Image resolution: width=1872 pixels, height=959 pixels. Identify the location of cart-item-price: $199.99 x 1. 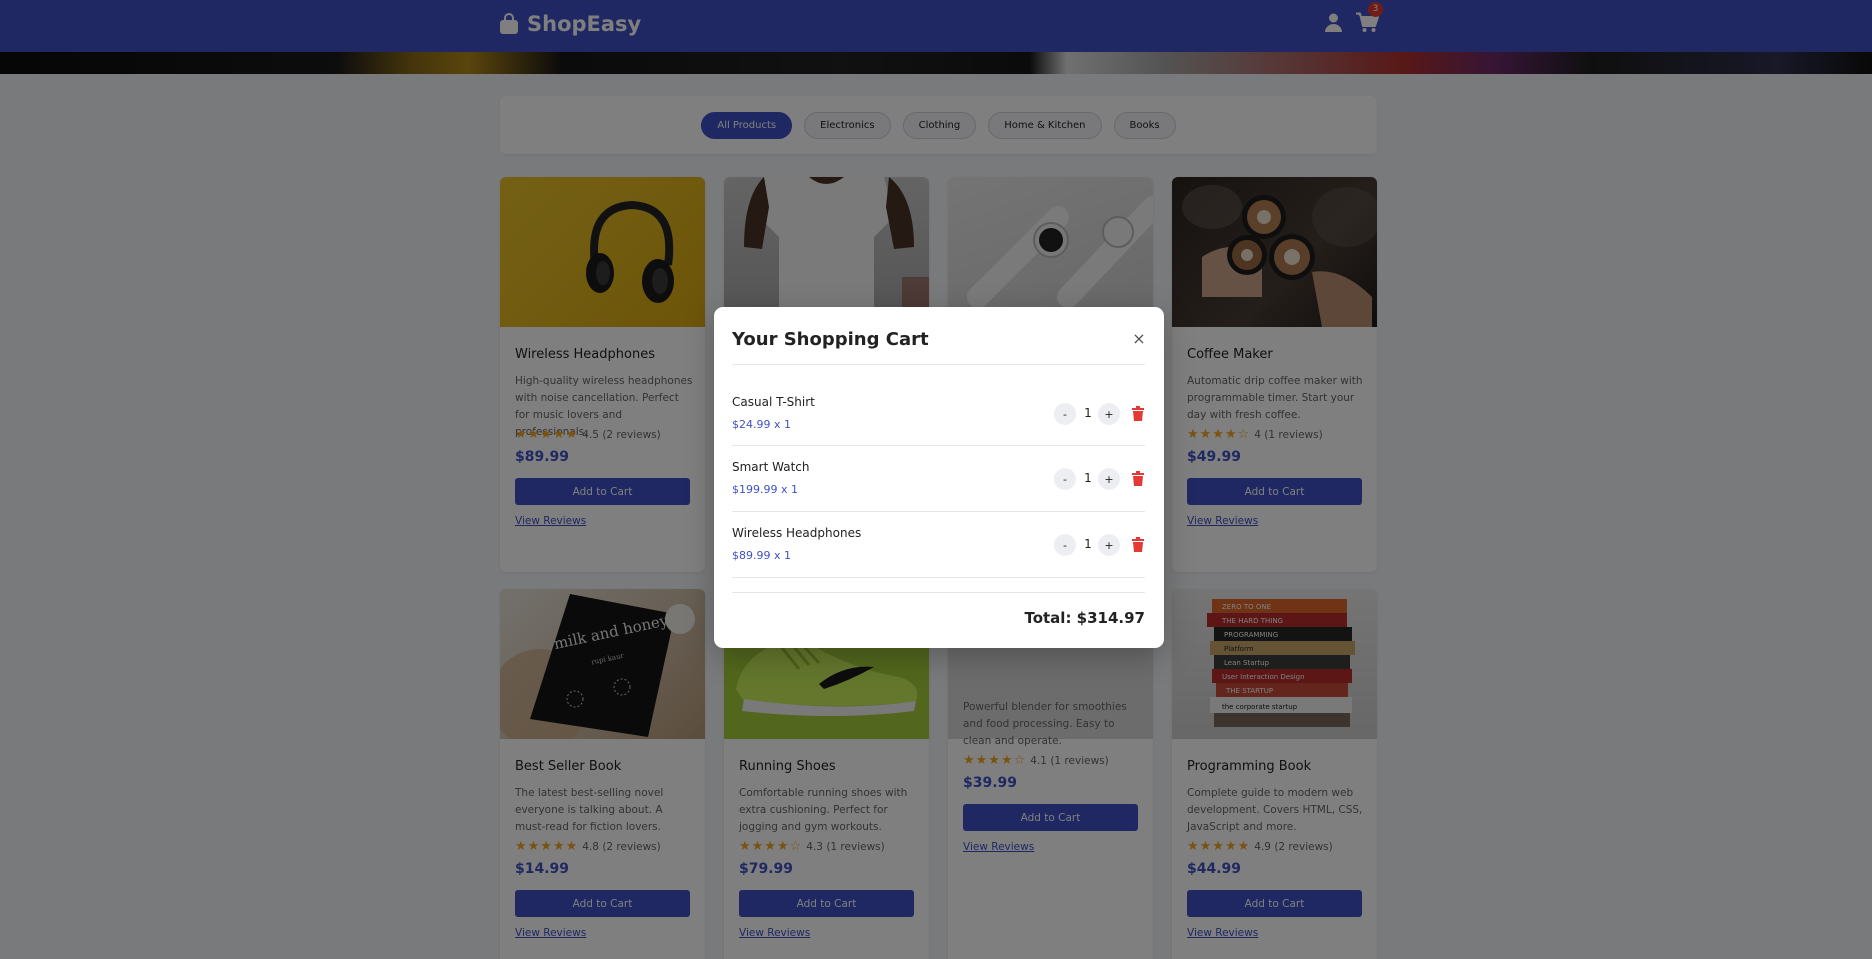
(765, 489).